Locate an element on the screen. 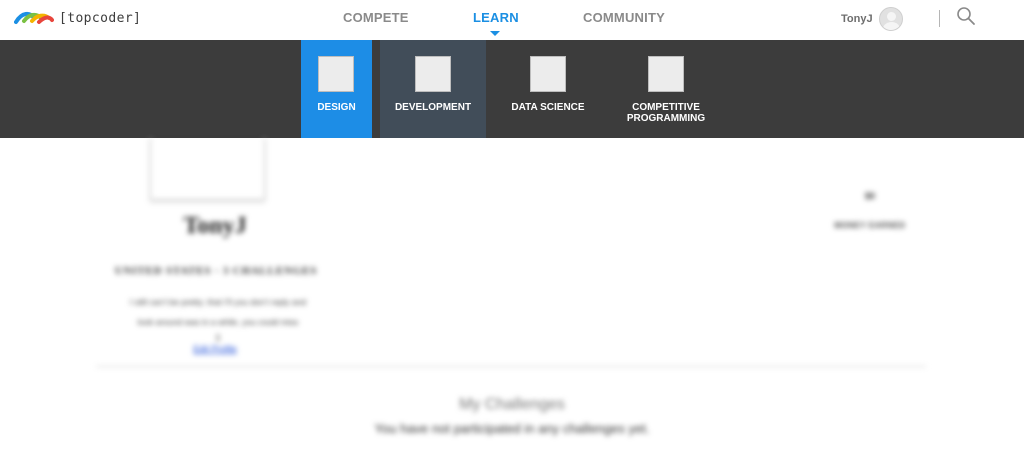 The image size is (1024, 474). data-science-icon is located at coordinates (548, 74).